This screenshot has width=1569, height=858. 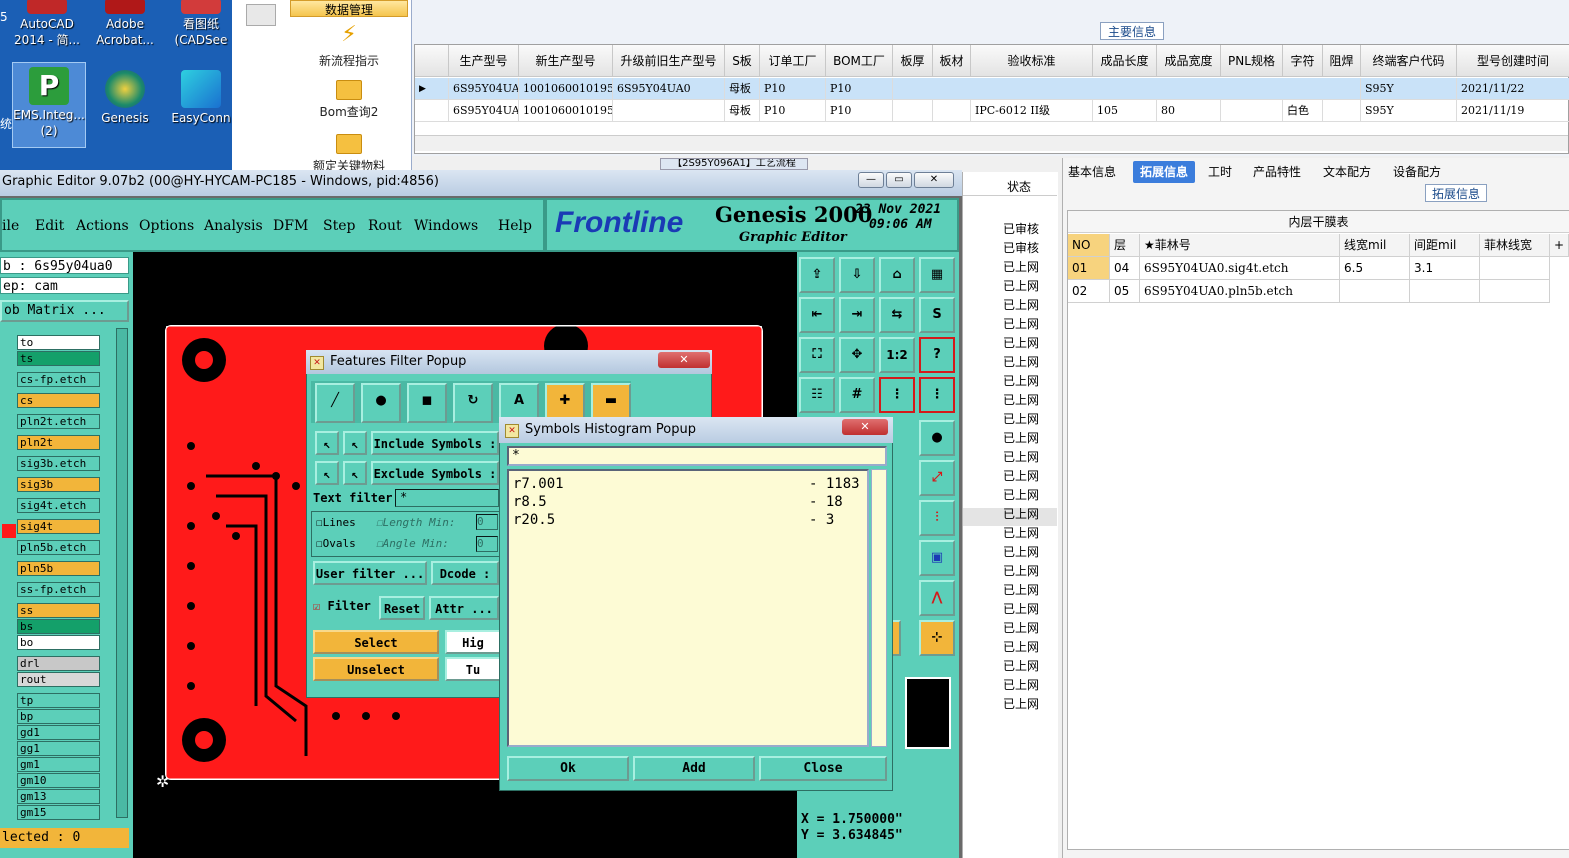 I want to click on column-header: BOM工厂, so click(x=859, y=61).